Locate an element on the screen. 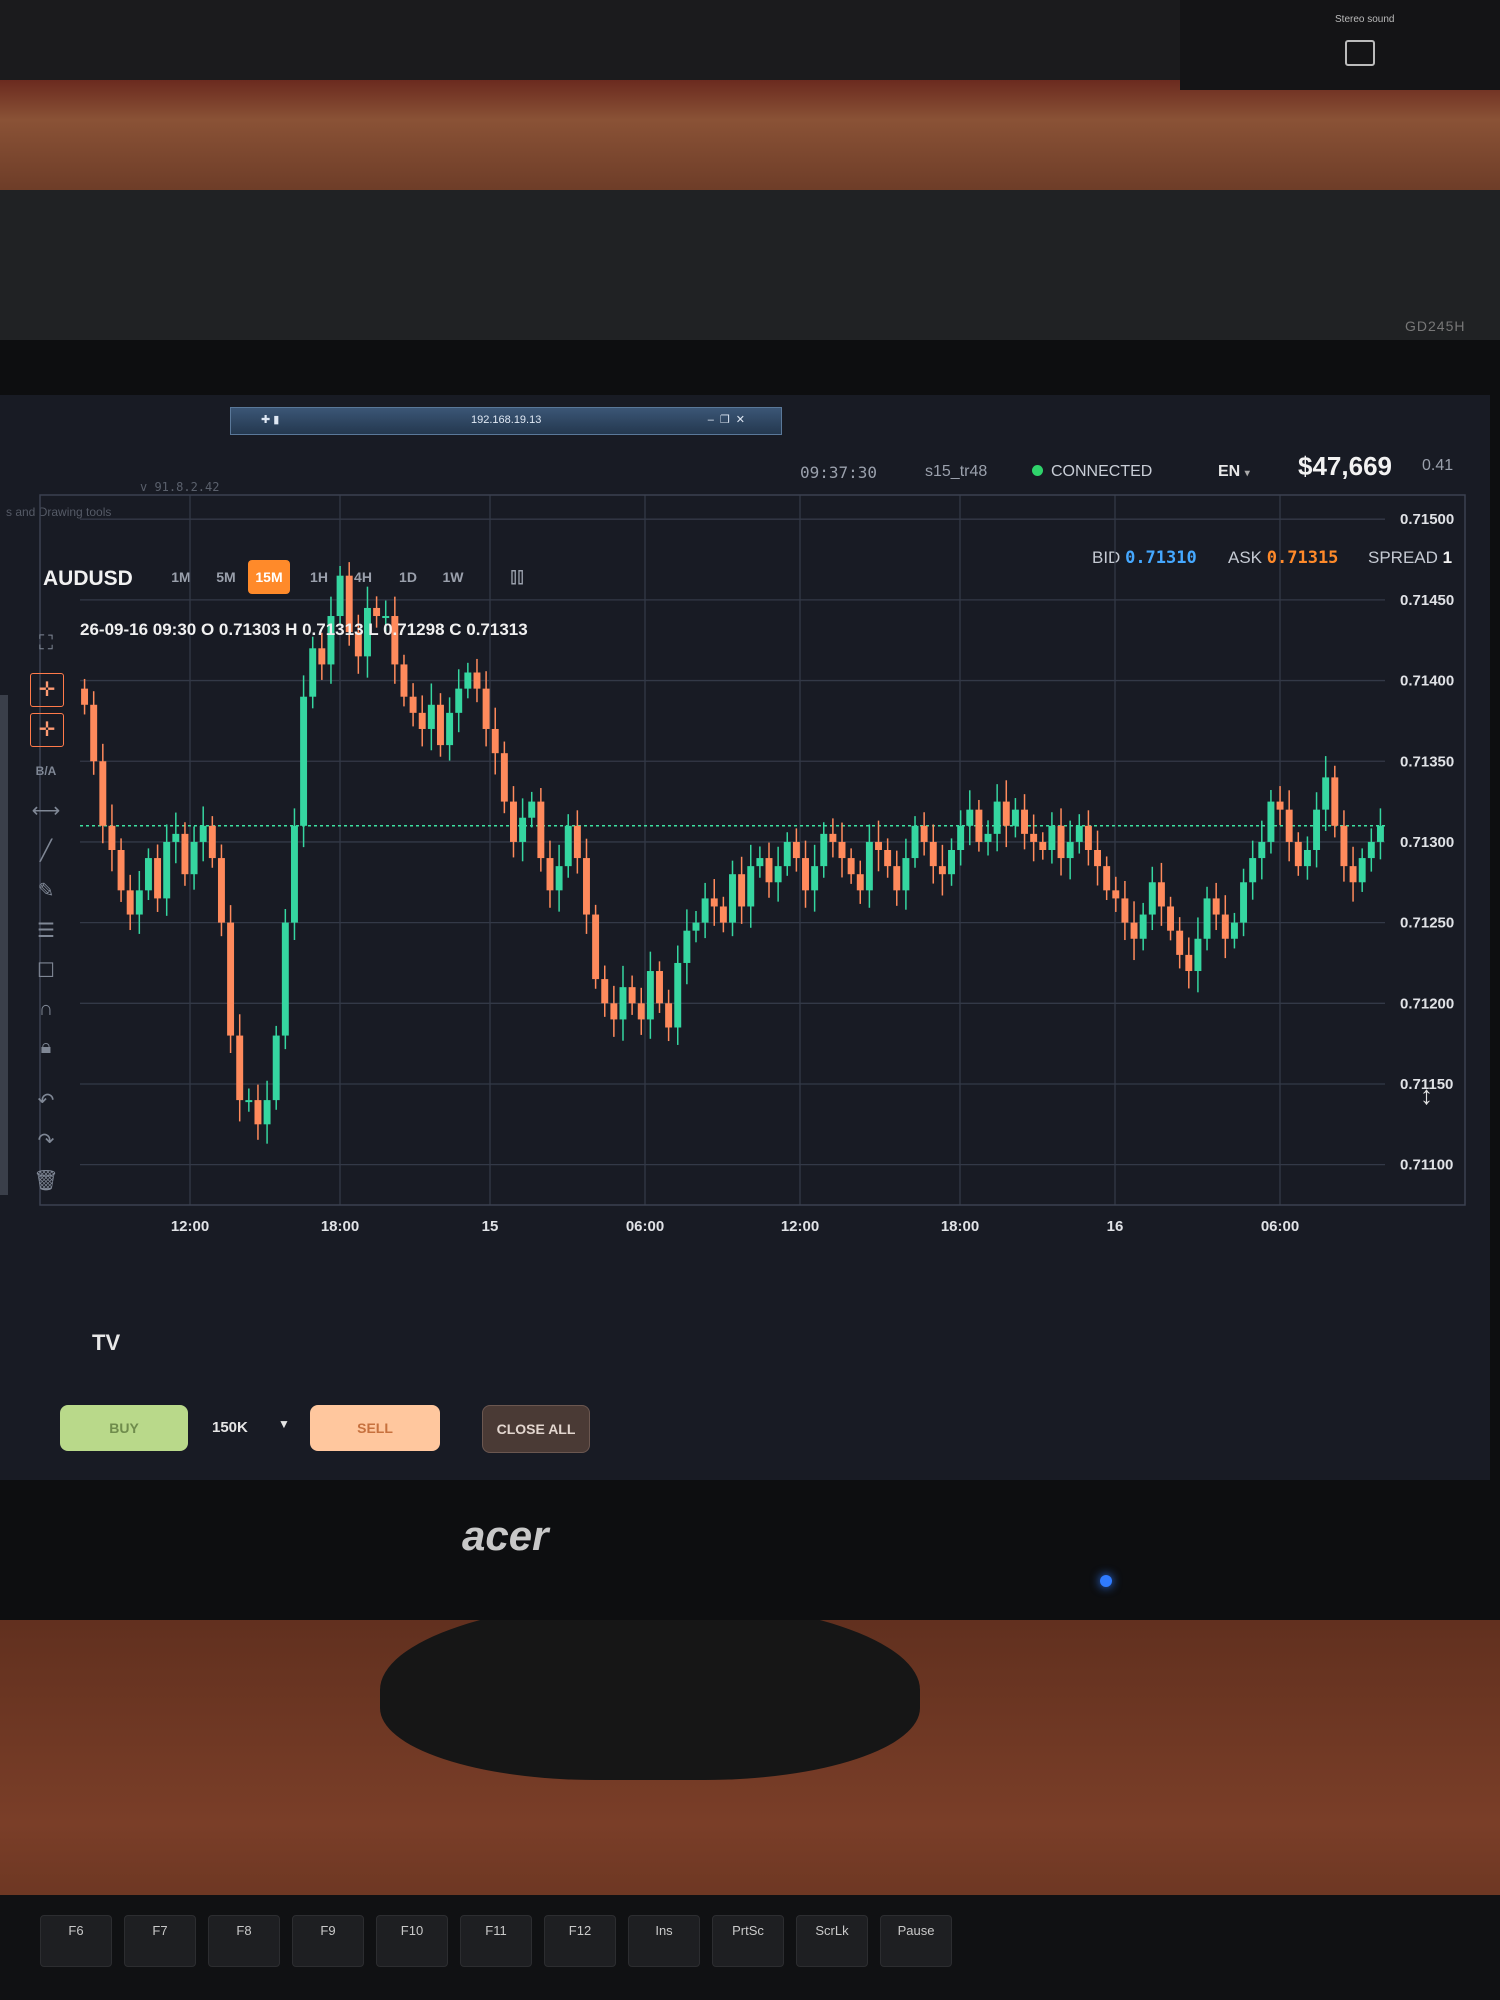 The height and width of the screenshot is (2000, 1500). chevron-down-icon: ▼ is located at coordinates (284, 1424).